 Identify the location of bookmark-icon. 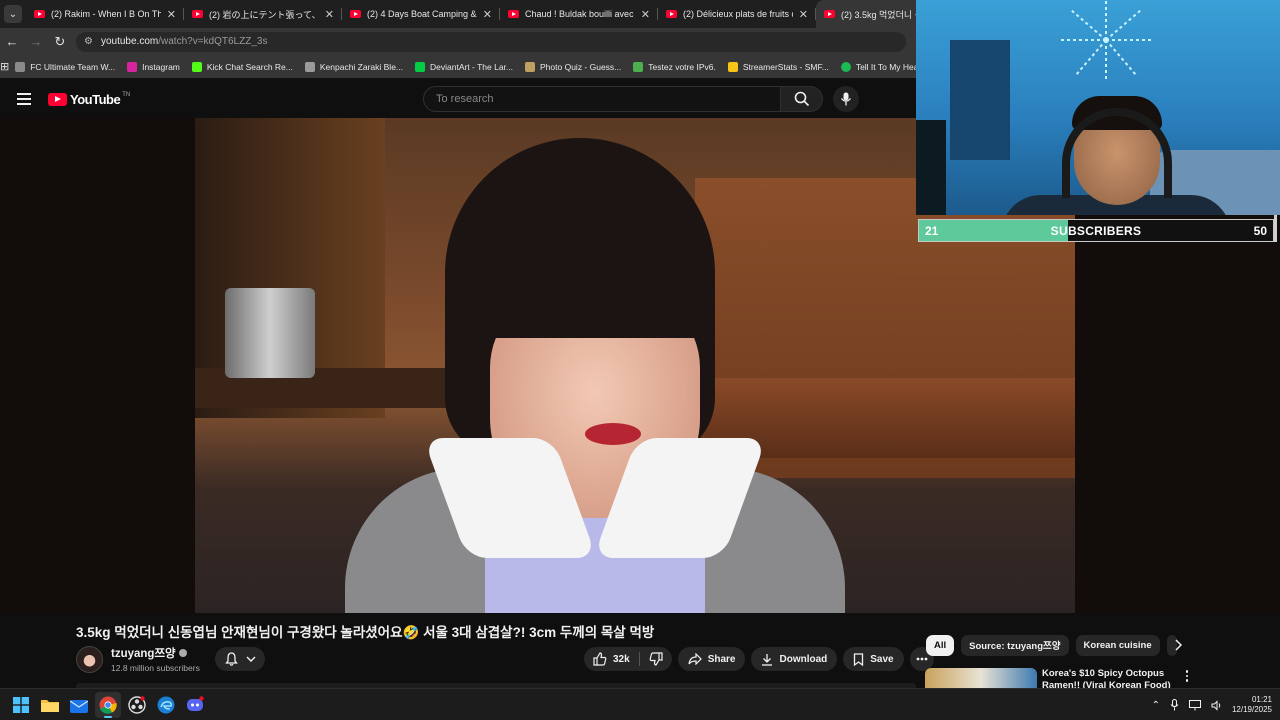
(859, 659).